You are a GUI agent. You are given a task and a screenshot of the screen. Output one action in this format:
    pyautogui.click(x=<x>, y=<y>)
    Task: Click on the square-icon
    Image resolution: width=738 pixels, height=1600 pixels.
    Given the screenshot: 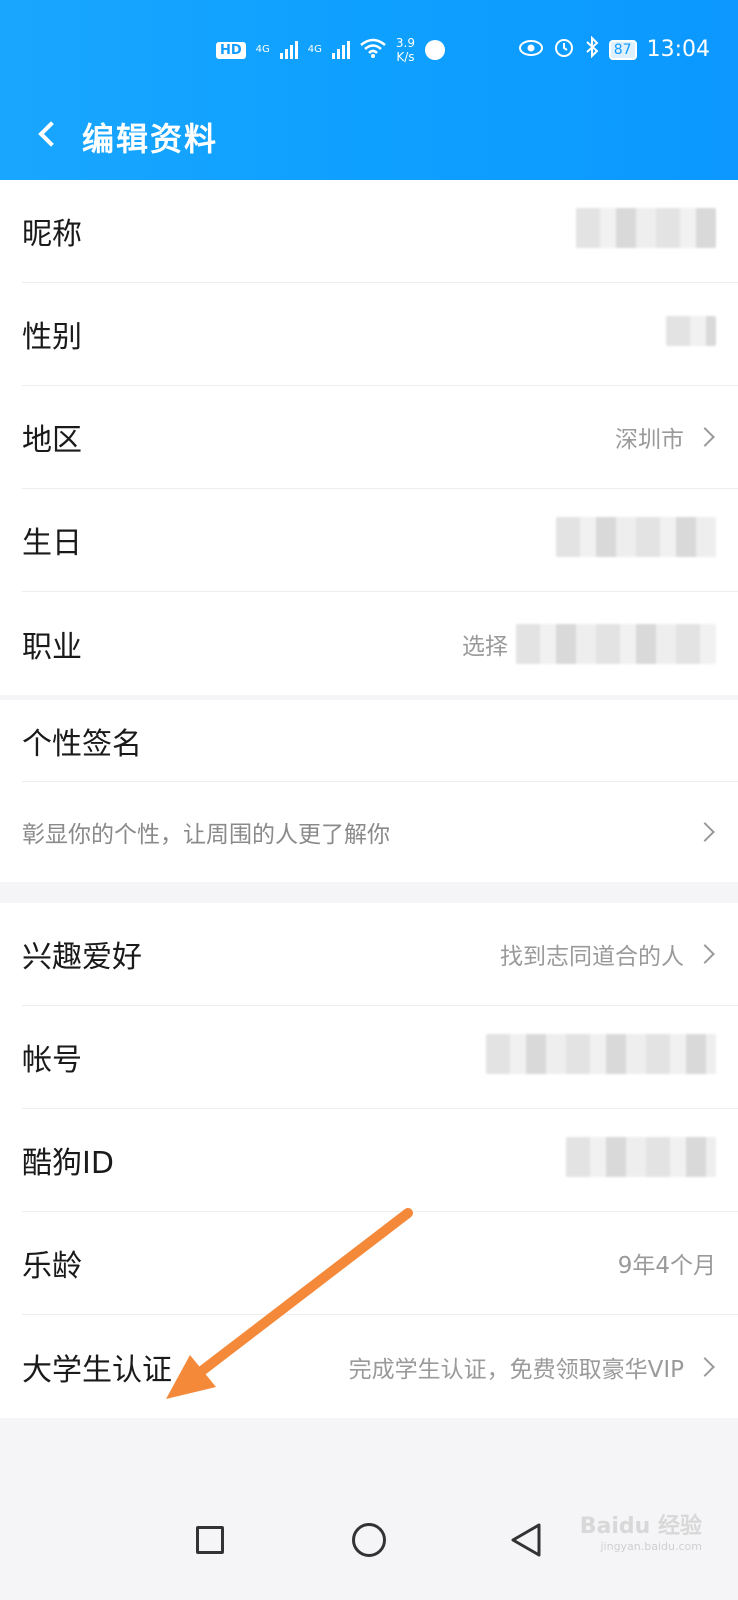 What is the action you would take?
    pyautogui.click(x=210, y=1540)
    